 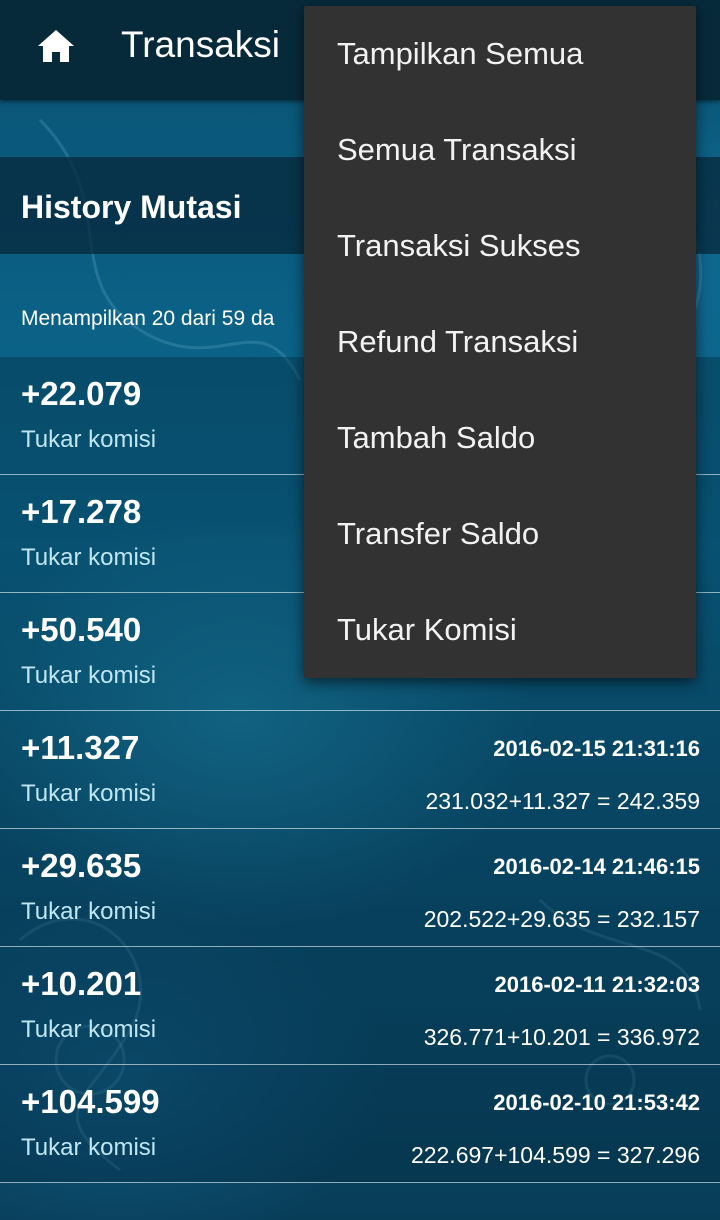 What do you see at coordinates (596, 1102) in the screenshot?
I see `transaction-date: 2016-02-10 21:53:42` at bounding box center [596, 1102].